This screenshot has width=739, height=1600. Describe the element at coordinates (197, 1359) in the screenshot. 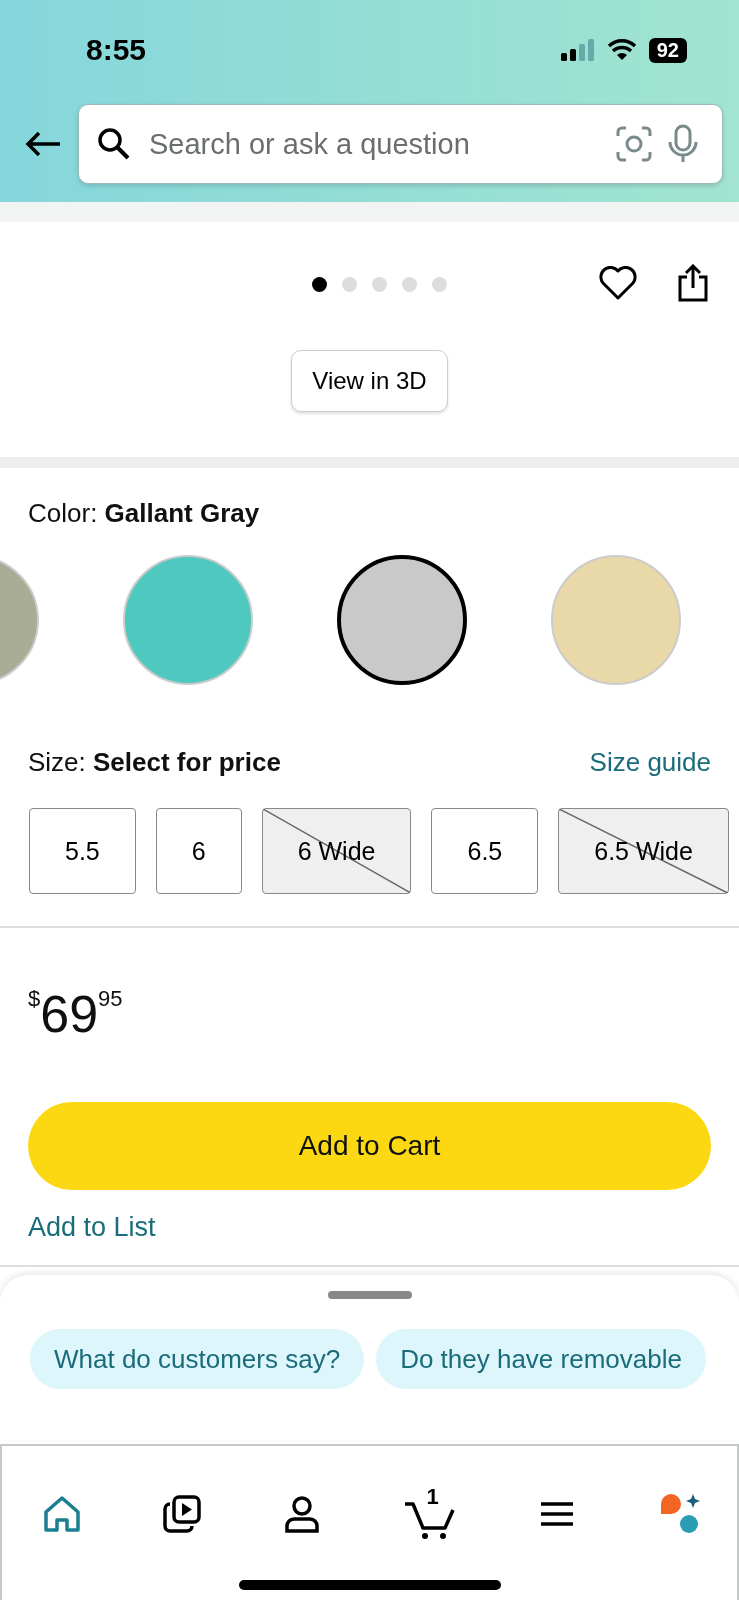

I see `suggestion-chip: What do customers say?` at that location.